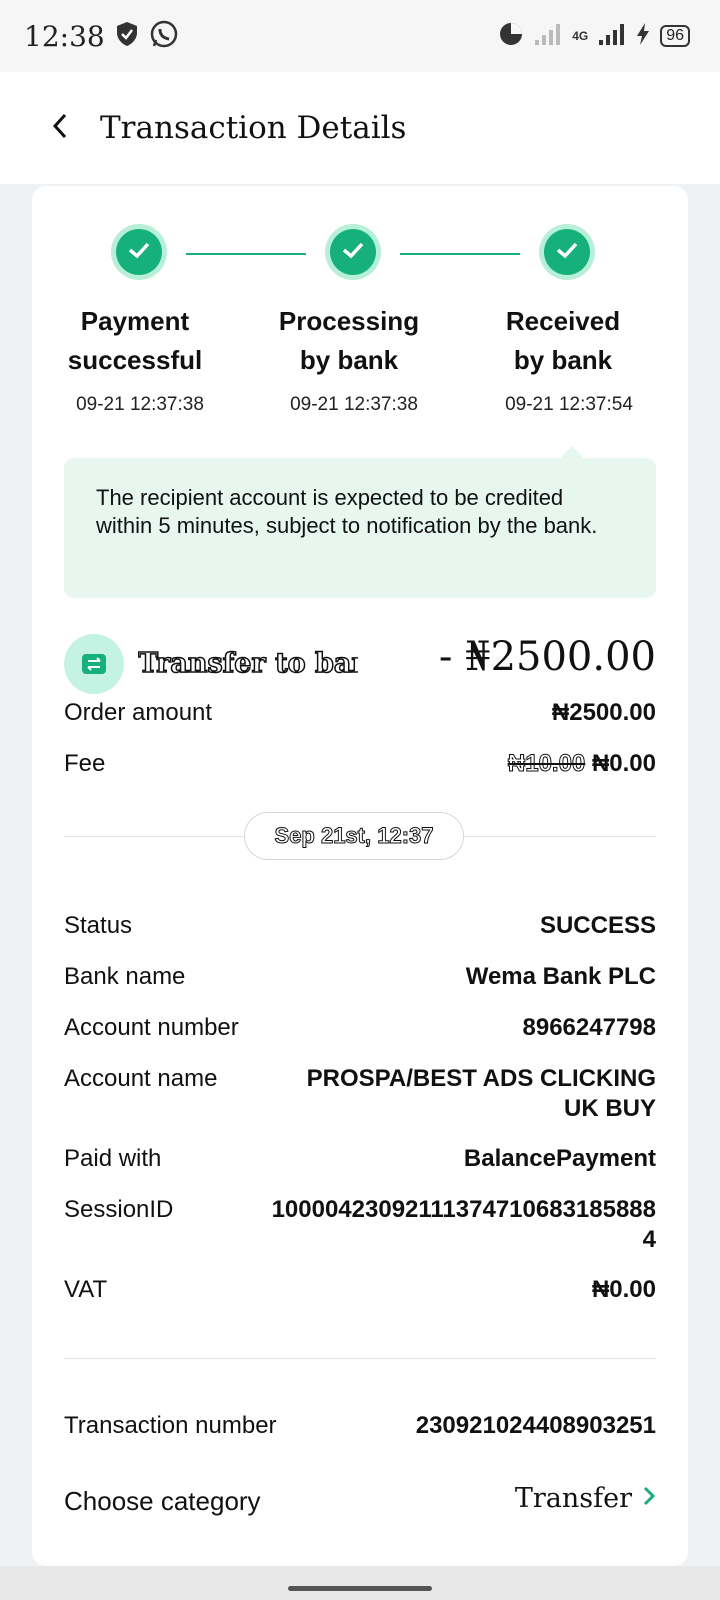 This screenshot has height=1600, width=720. Describe the element at coordinates (580, 36) in the screenshot. I see `network-type-label: 4G` at that location.